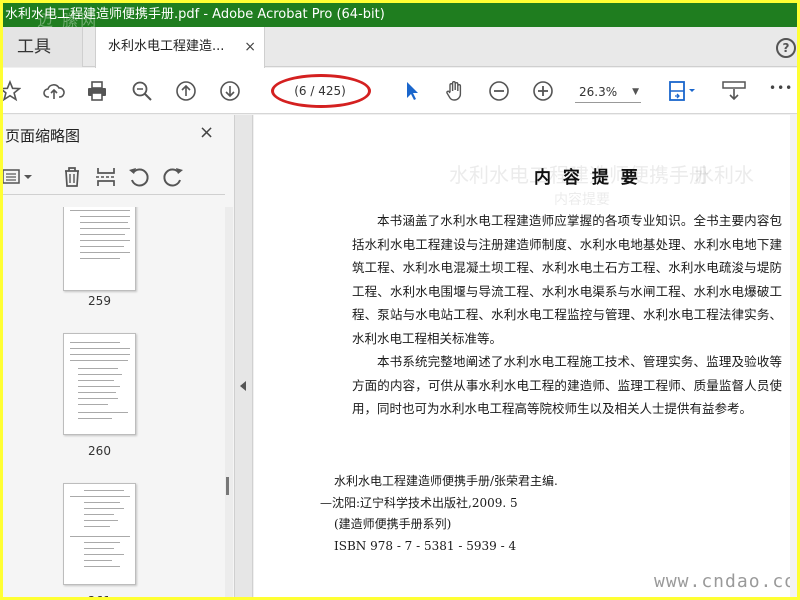 The height and width of the screenshot is (600, 800). I want to click on zoom-level-select: 26.3% ▼, so click(608, 92).